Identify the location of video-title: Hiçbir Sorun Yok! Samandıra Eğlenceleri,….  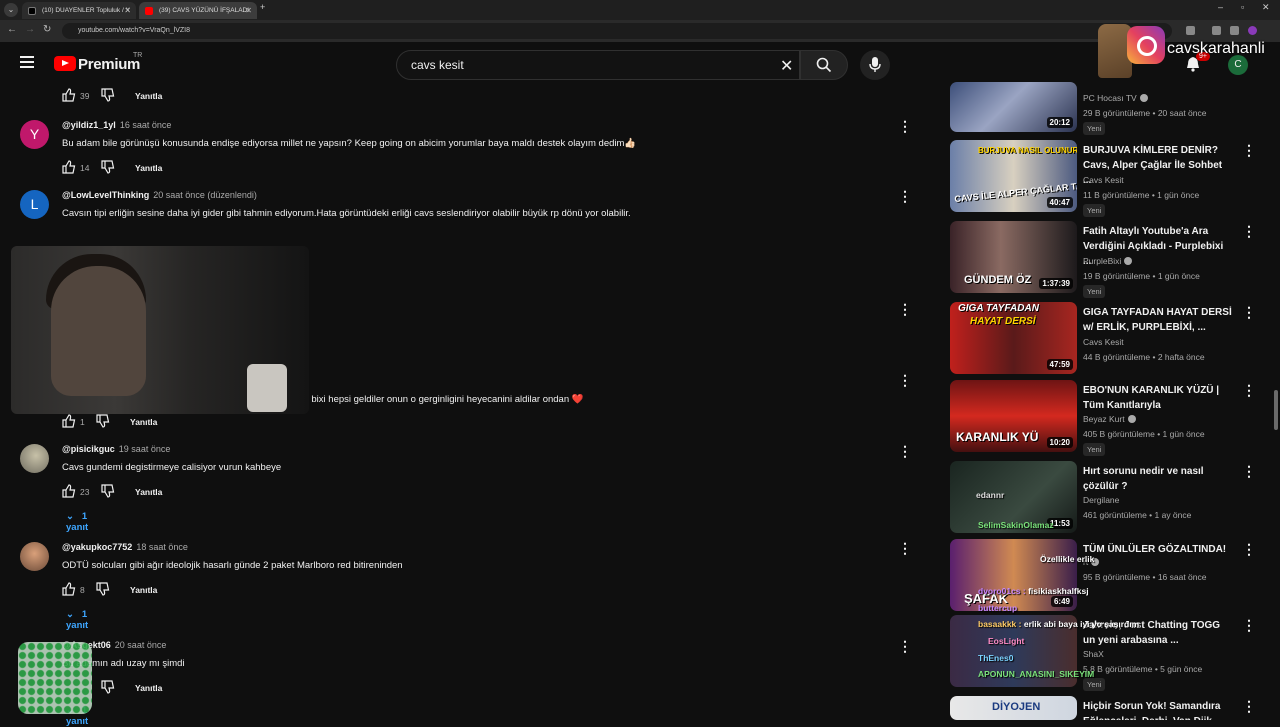
(1158, 709).